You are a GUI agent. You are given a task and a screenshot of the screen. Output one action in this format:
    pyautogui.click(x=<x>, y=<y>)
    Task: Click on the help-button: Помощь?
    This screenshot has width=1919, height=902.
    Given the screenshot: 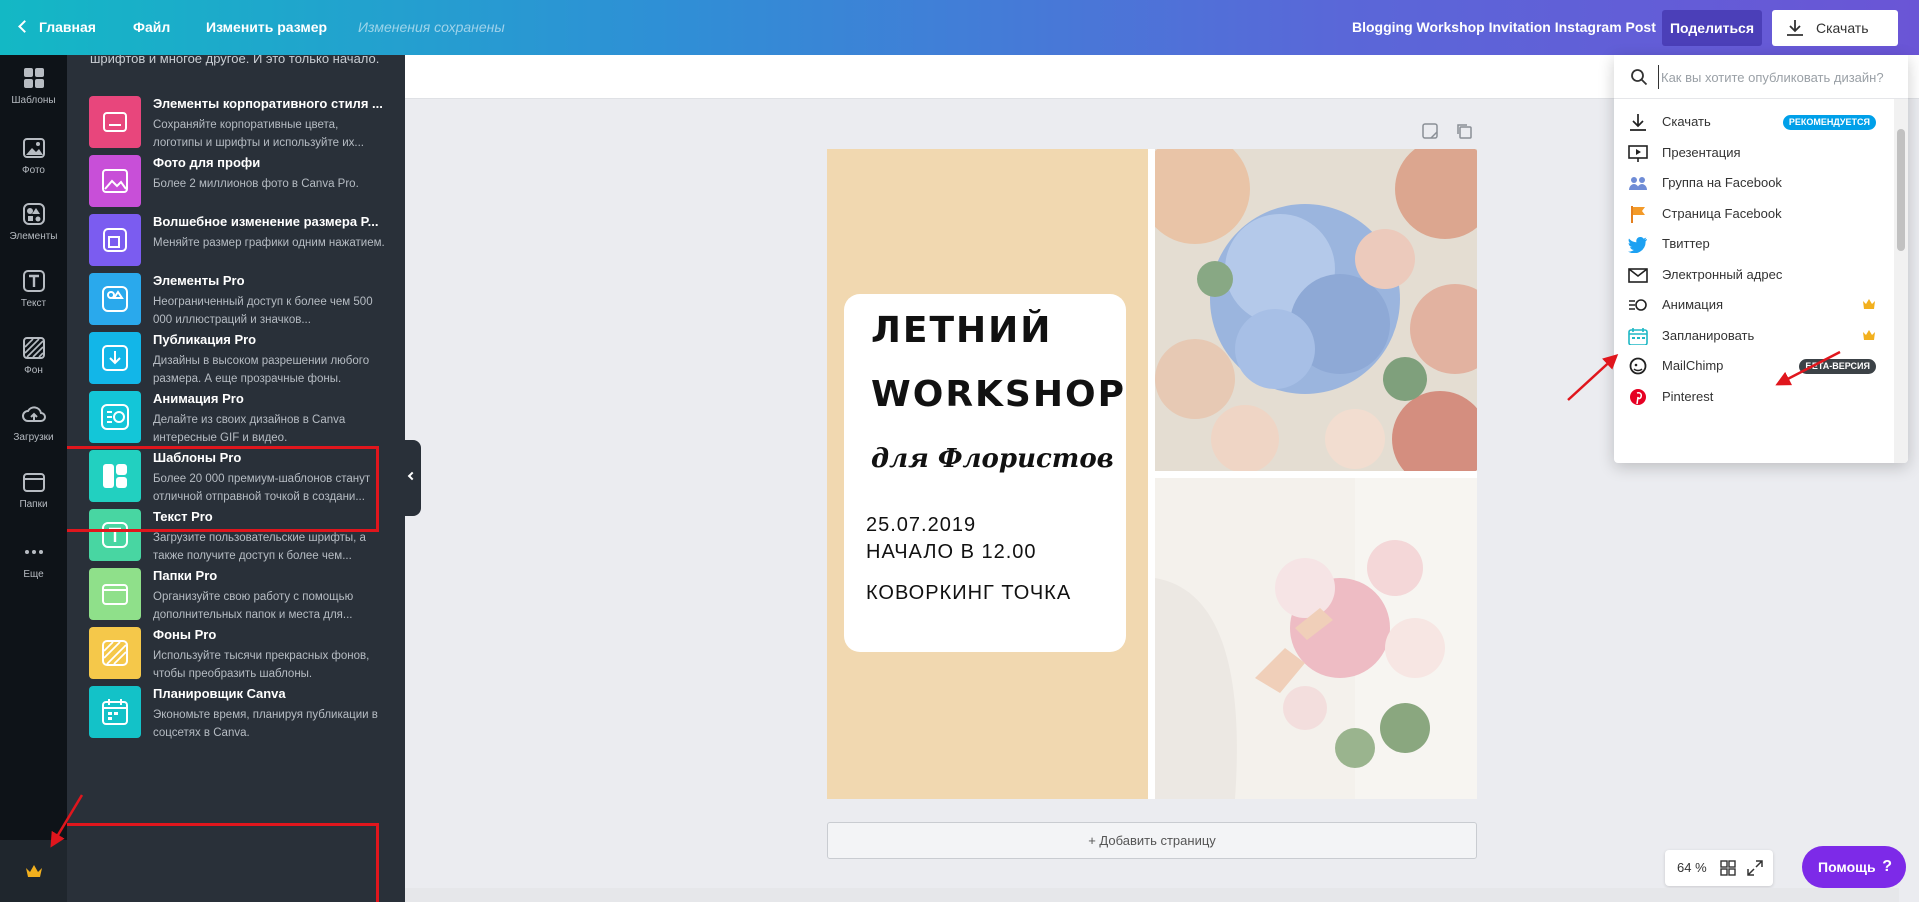 What is the action you would take?
    pyautogui.click(x=1854, y=867)
    